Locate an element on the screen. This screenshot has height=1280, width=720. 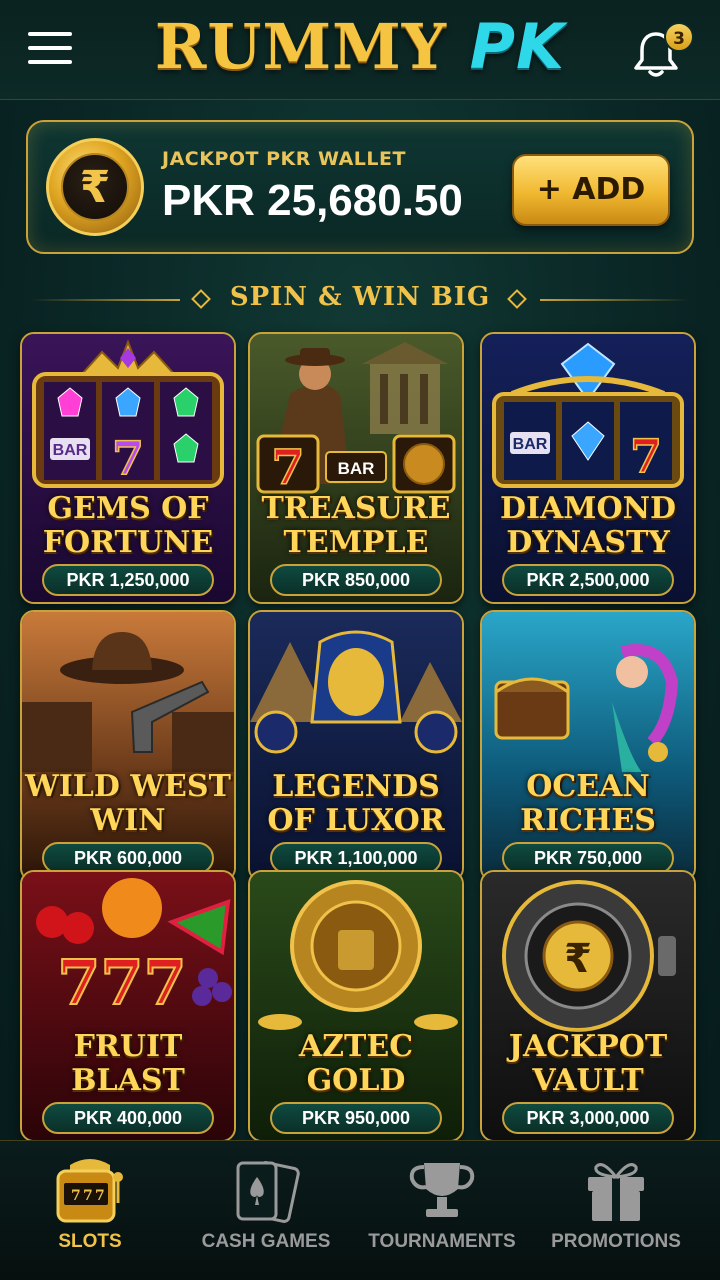
fruit-blast-artwork: 777 is located at coordinates (128, 1006).